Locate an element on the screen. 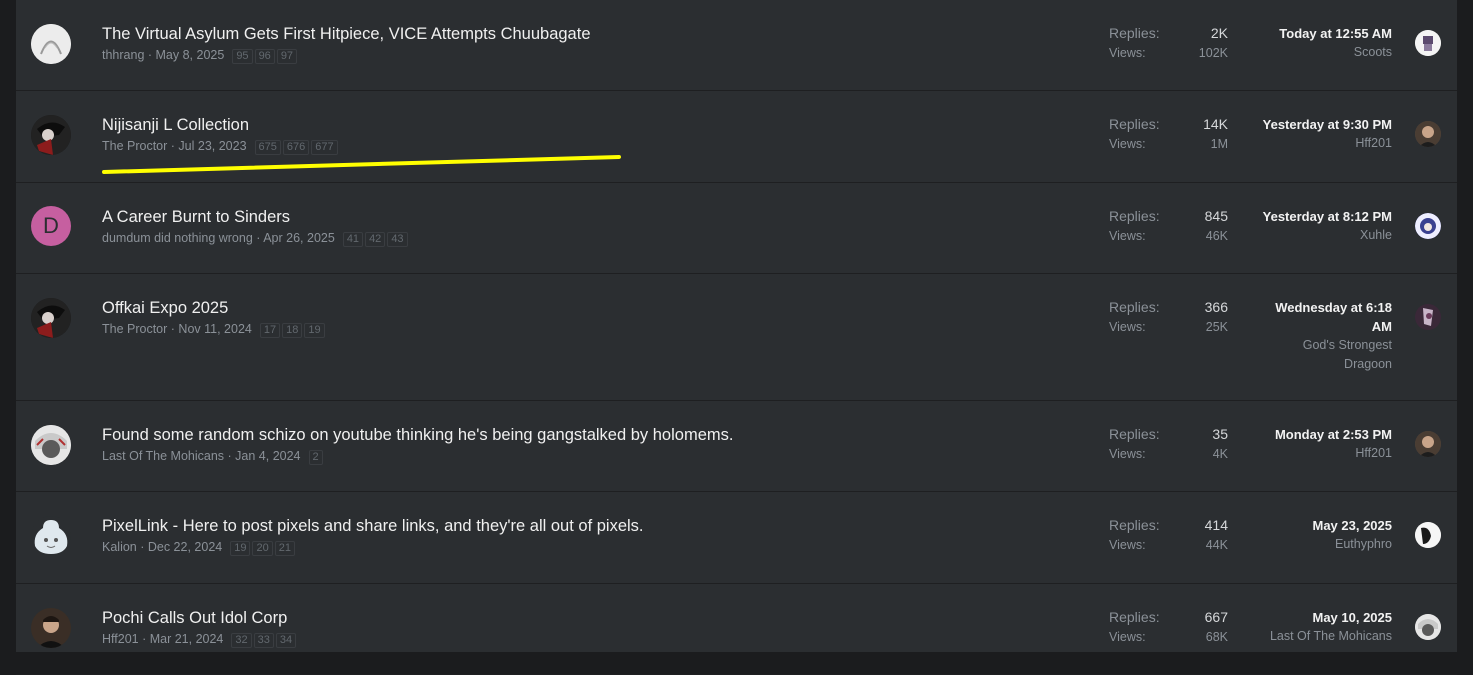  page-link: 2 is located at coordinates (315, 457).